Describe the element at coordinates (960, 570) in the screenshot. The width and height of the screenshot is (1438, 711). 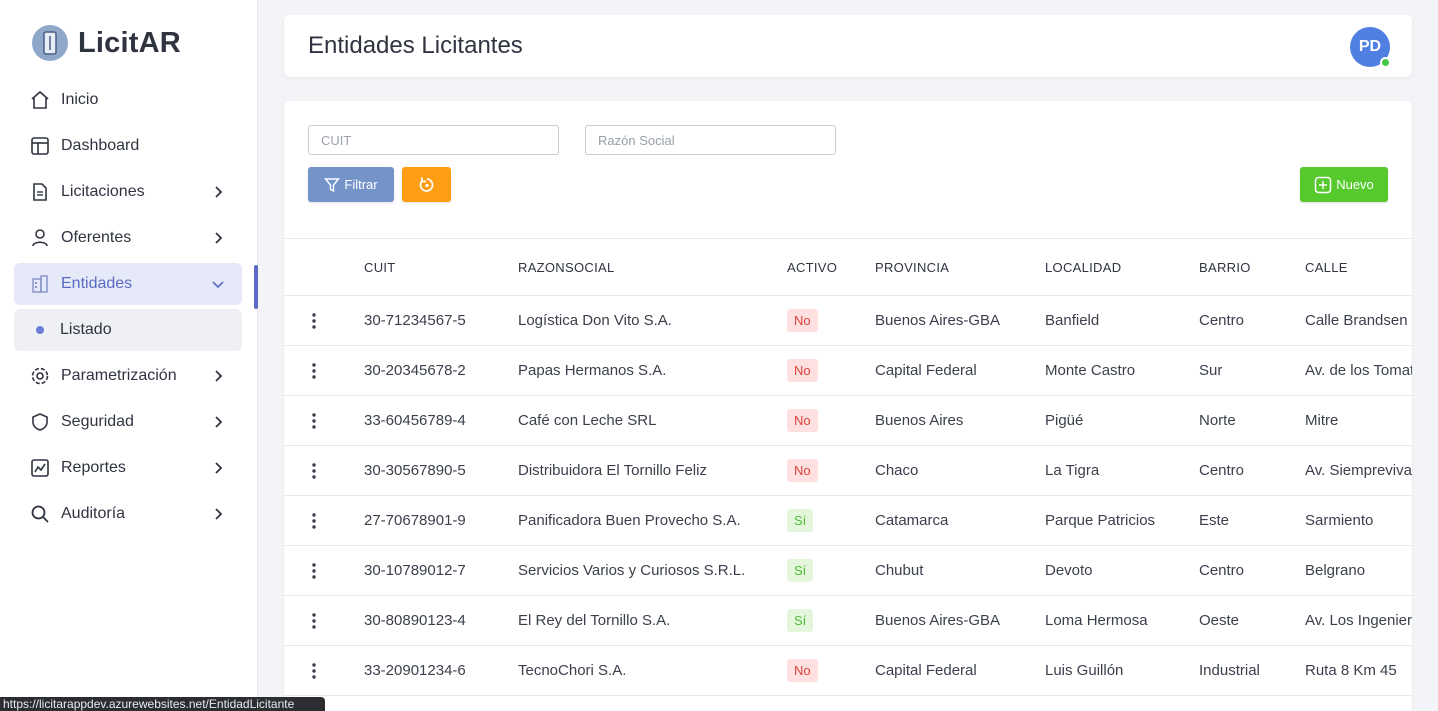
I see `table-cell: Chubut` at that location.